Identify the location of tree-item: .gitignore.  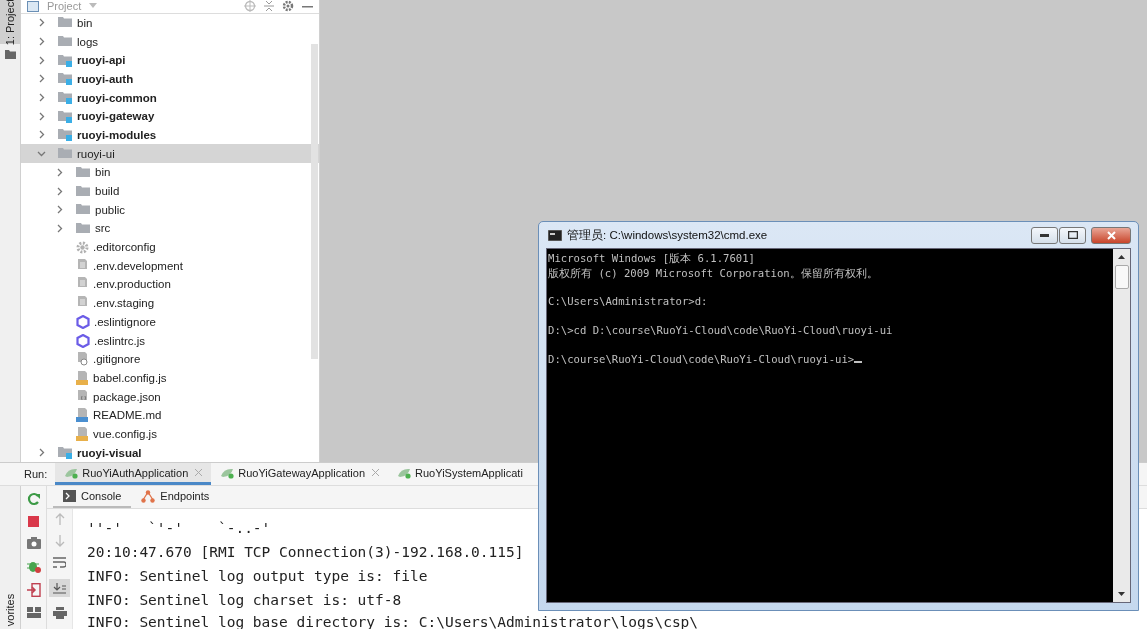
(170, 359).